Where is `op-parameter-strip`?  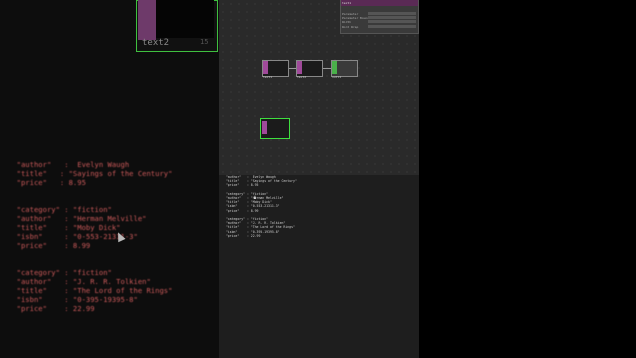
op-parameter-strip is located at coordinates (147, 20).